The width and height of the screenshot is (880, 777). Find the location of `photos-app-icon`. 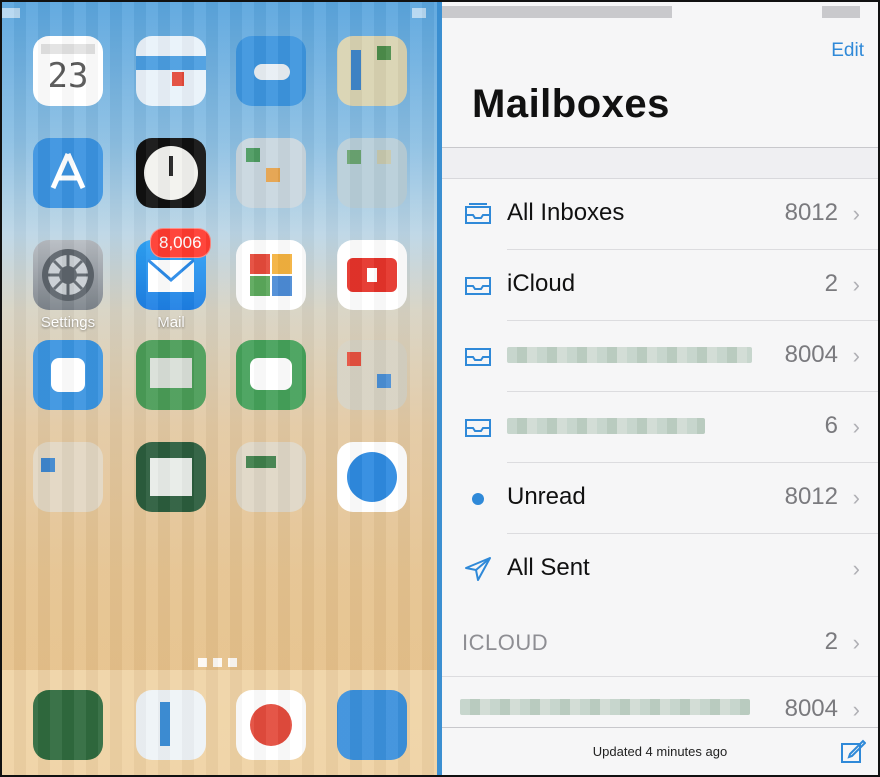

photos-app-icon is located at coordinates (271, 275).